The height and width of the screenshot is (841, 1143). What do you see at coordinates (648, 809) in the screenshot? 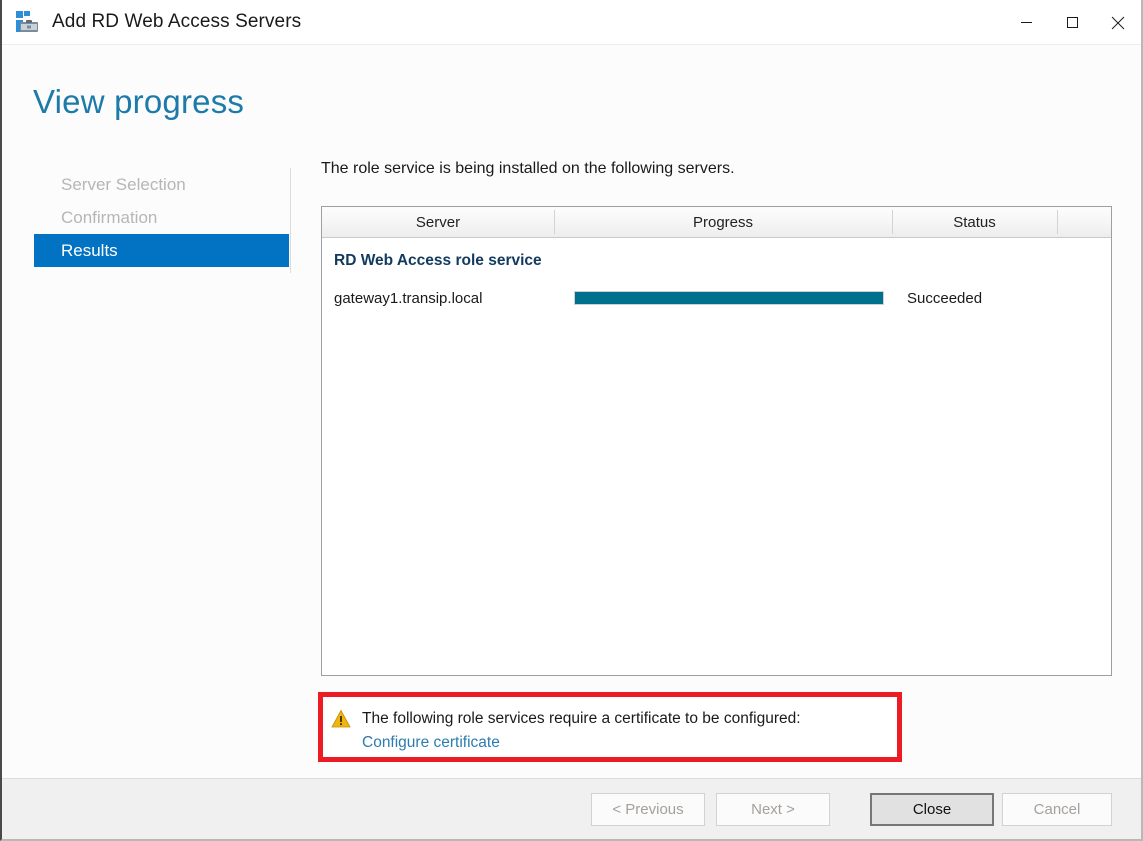
I see `previous-button: < Previous` at bounding box center [648, 809].